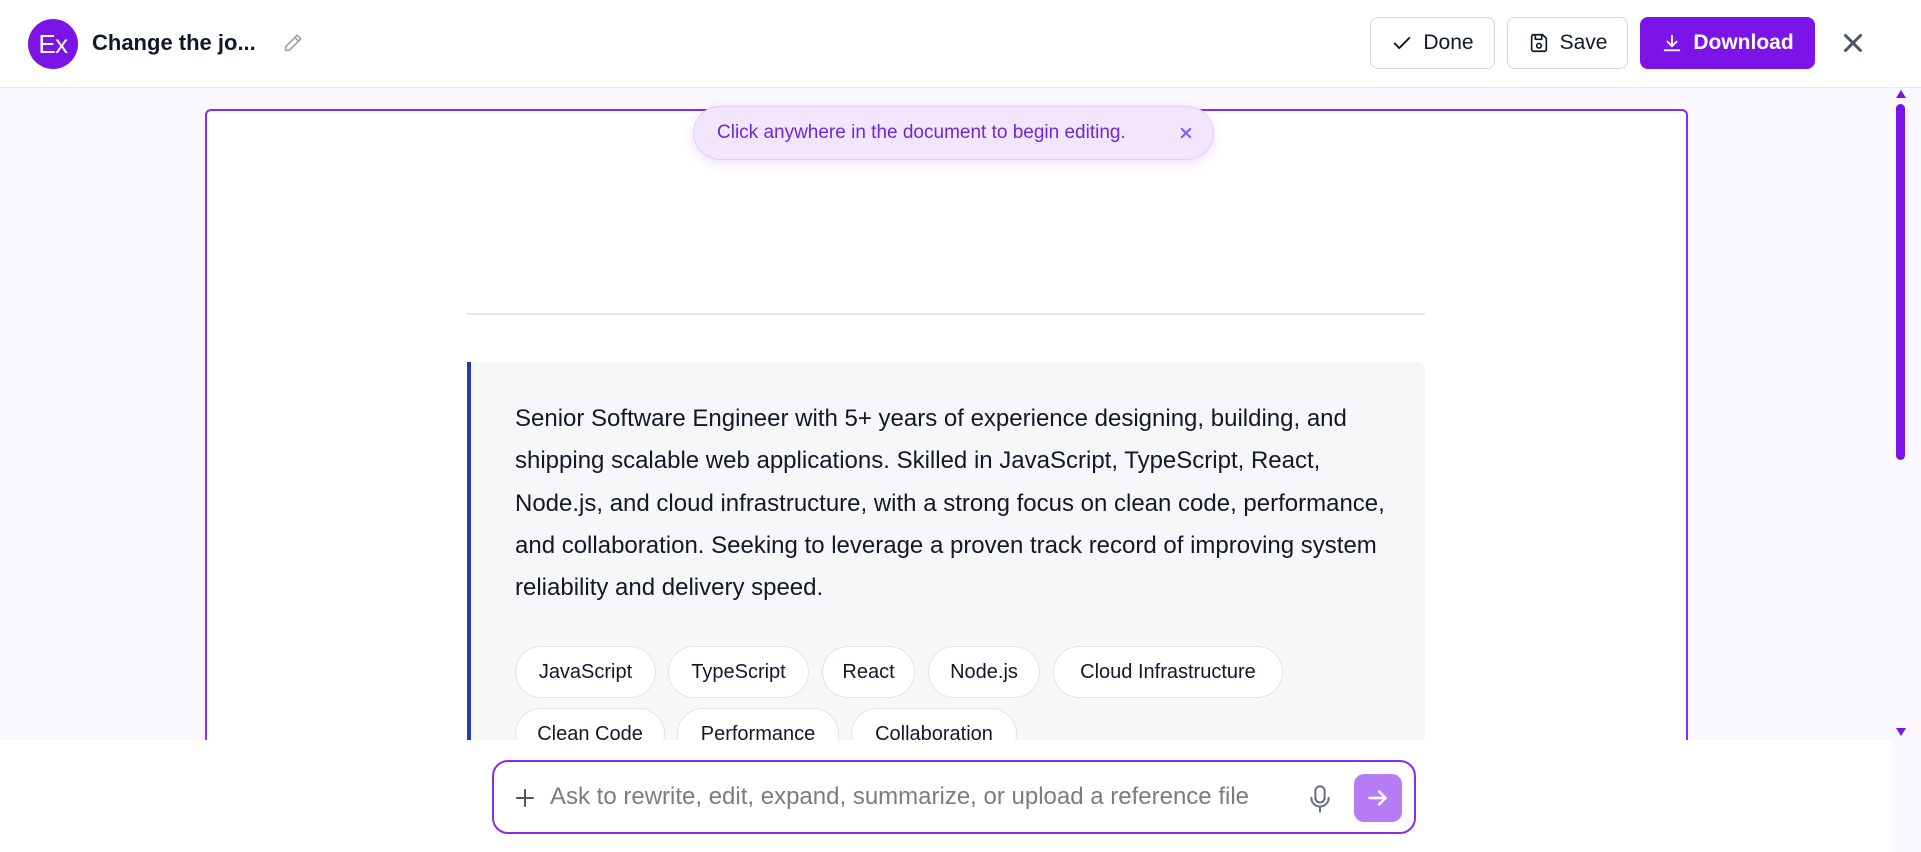 Image resolution: width=1921 pixels, height=852 pixels. What do you see at coordinates (868, 672) in the screenshot?
I see `skill-tag: React` at bounding box center [868, 672].